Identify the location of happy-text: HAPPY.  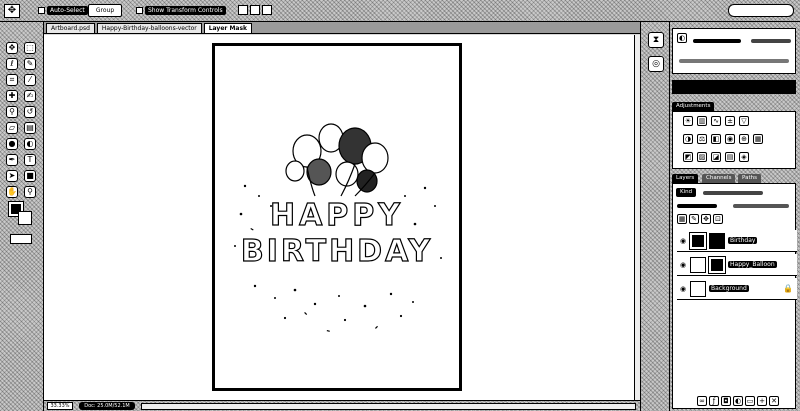
(337, 215).